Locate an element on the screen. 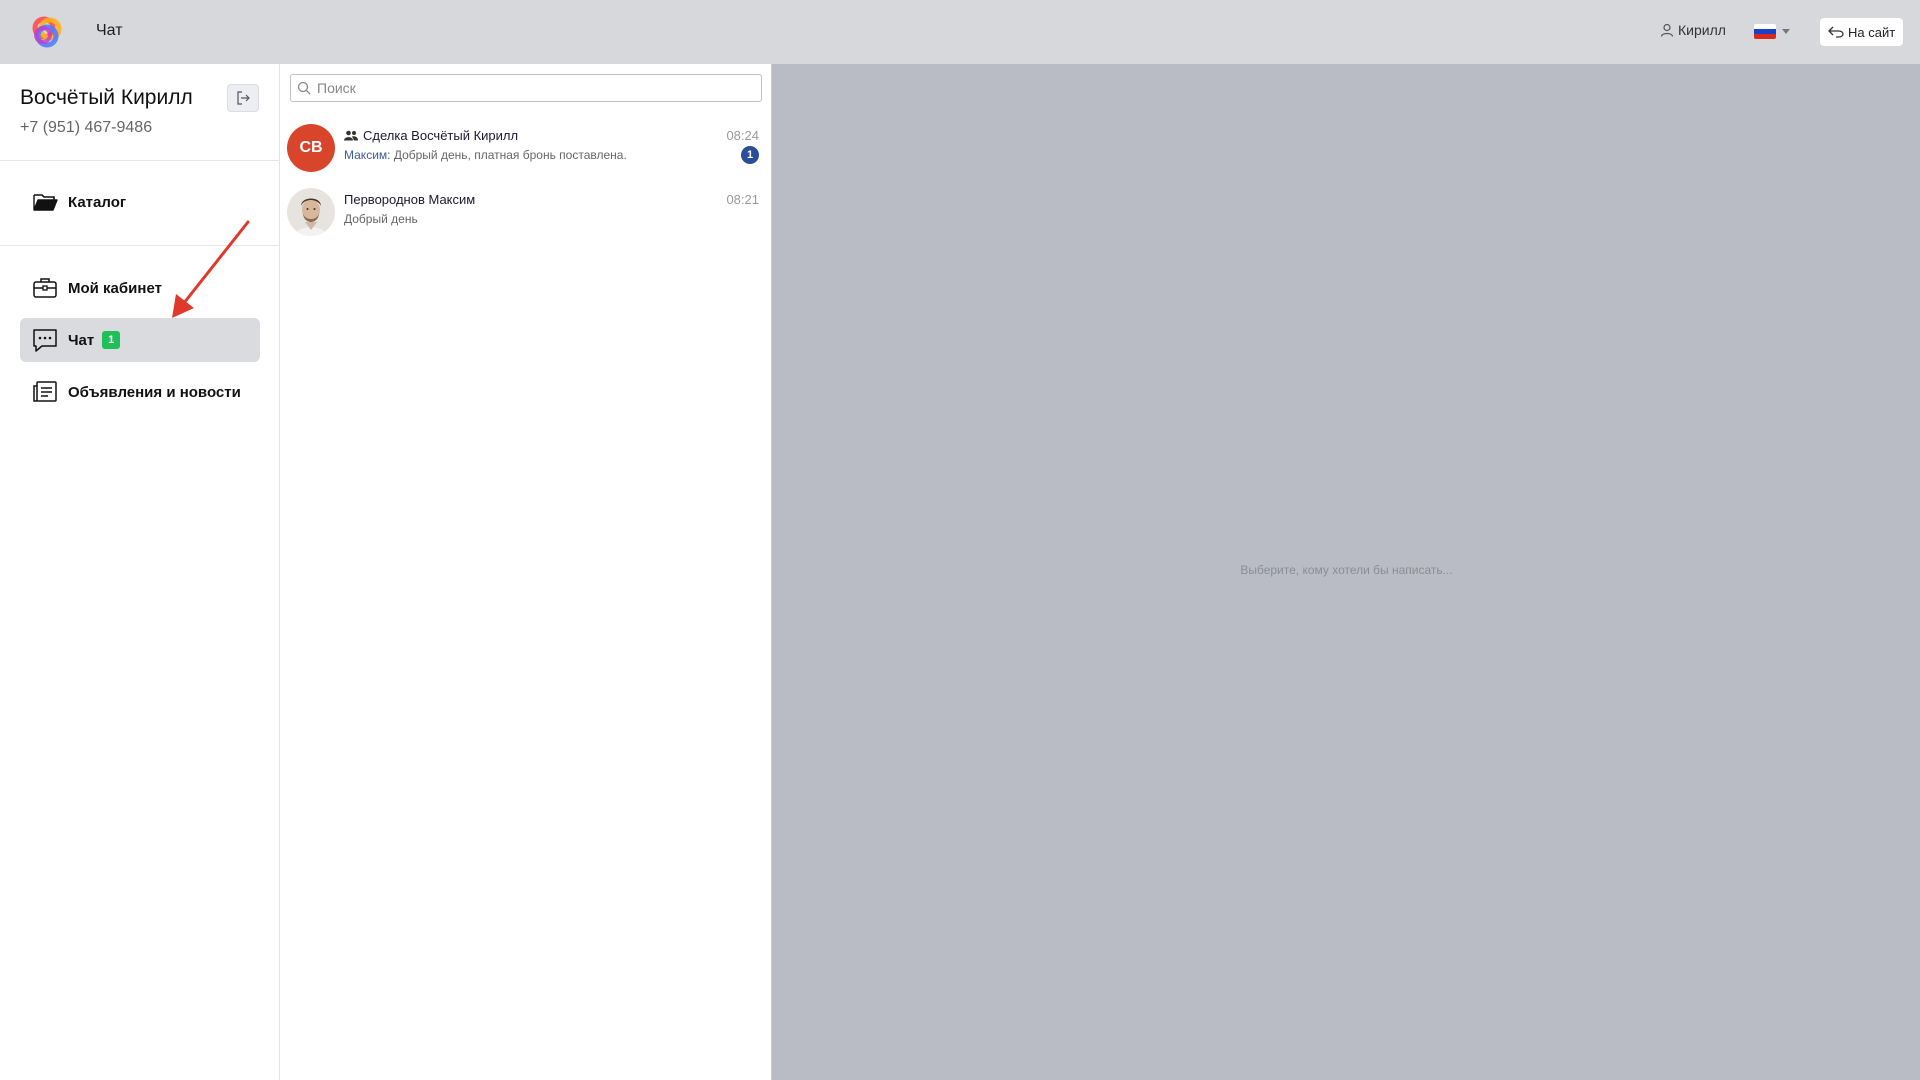 Image resolution: width=1920 pixels, height=1080 pixels. to-site-button: На сайт is located at coordinates (1862, 32).